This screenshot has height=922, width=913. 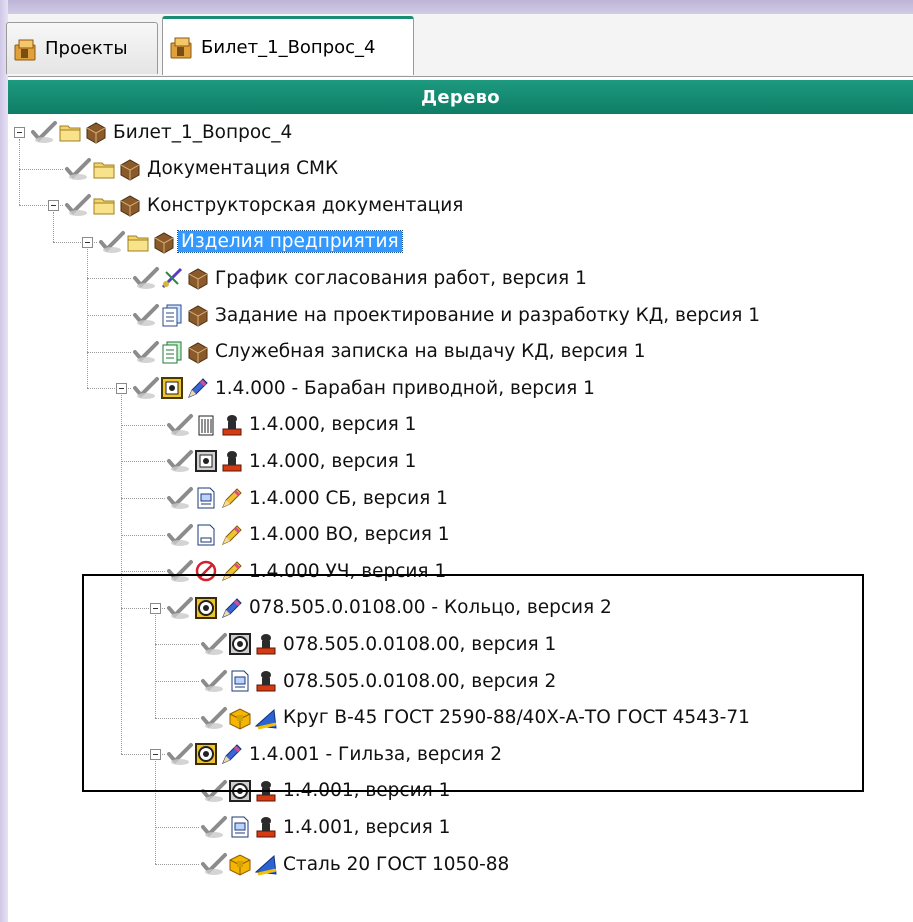 I want to click on tree-node-label: 1.4.001, версия 1, so click(x=367, y=827).